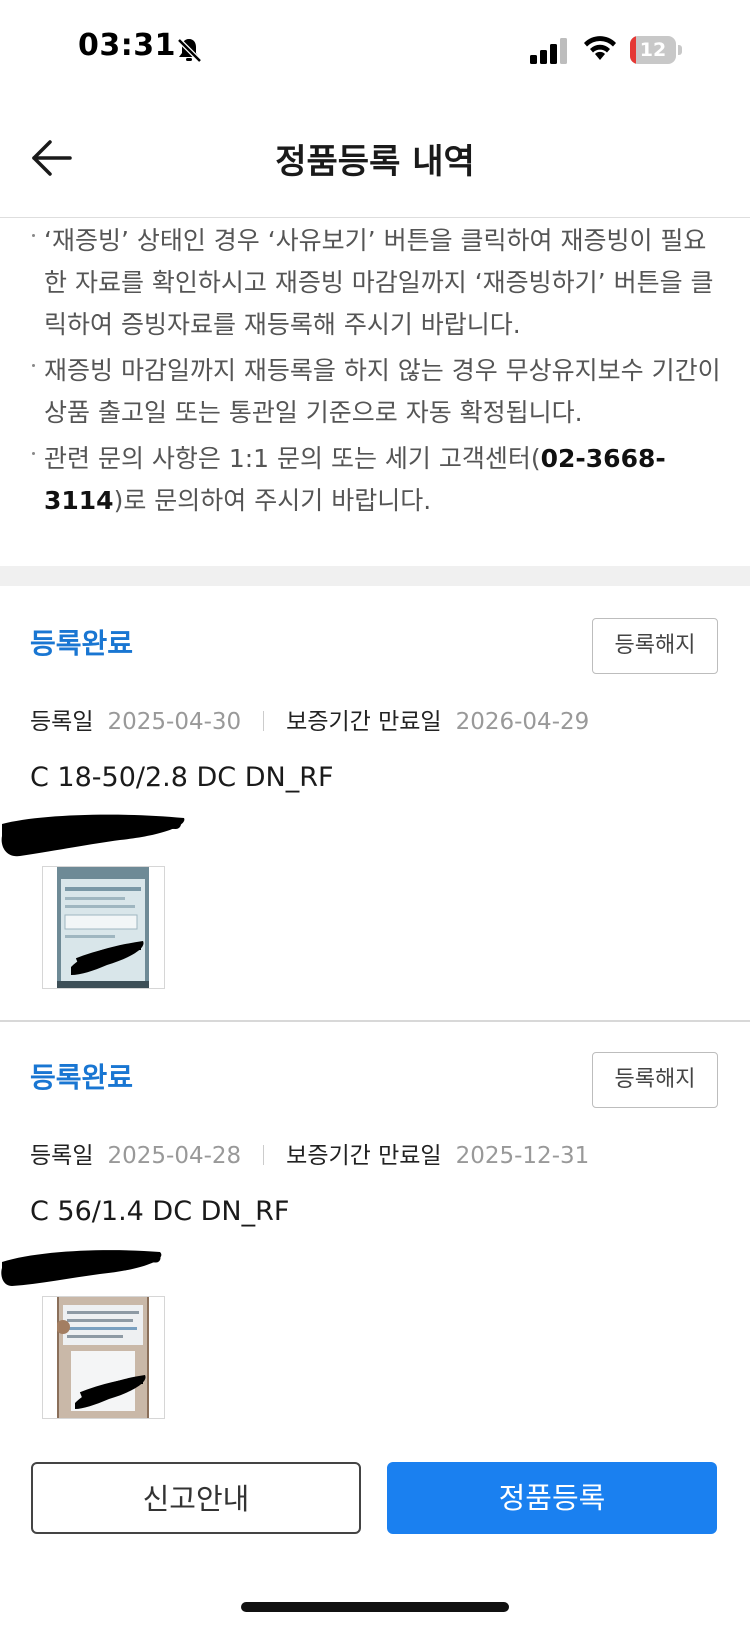  What do you see at coordinates (600, 48) in the screenshot?
I see `wifi-icon` at bounding box center [600, 48].